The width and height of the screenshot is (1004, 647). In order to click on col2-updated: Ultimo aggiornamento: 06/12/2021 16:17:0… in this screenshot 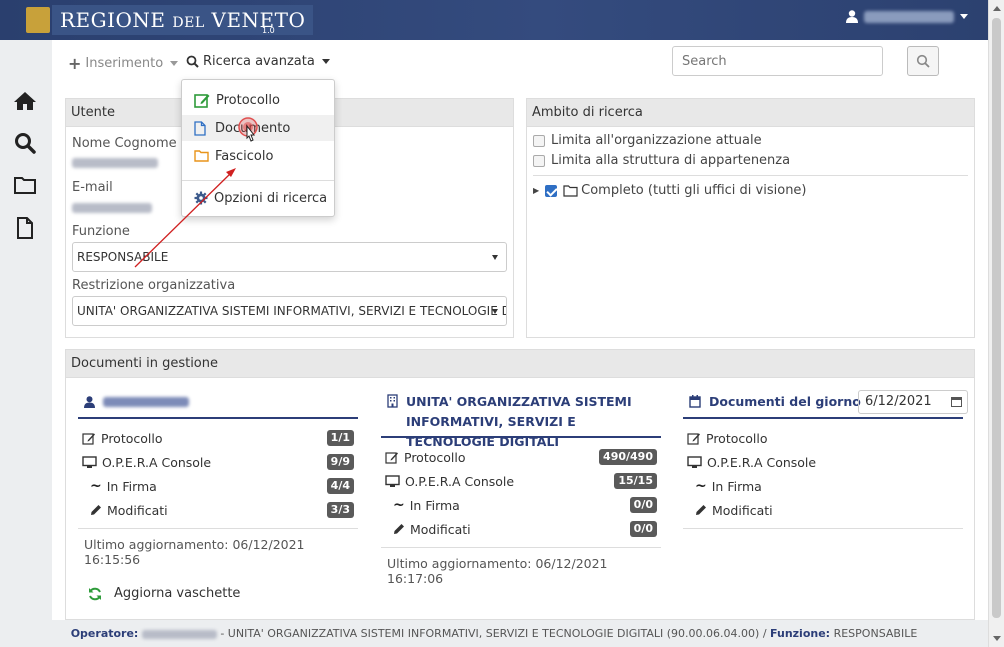, I will do `click(497, 571)`.